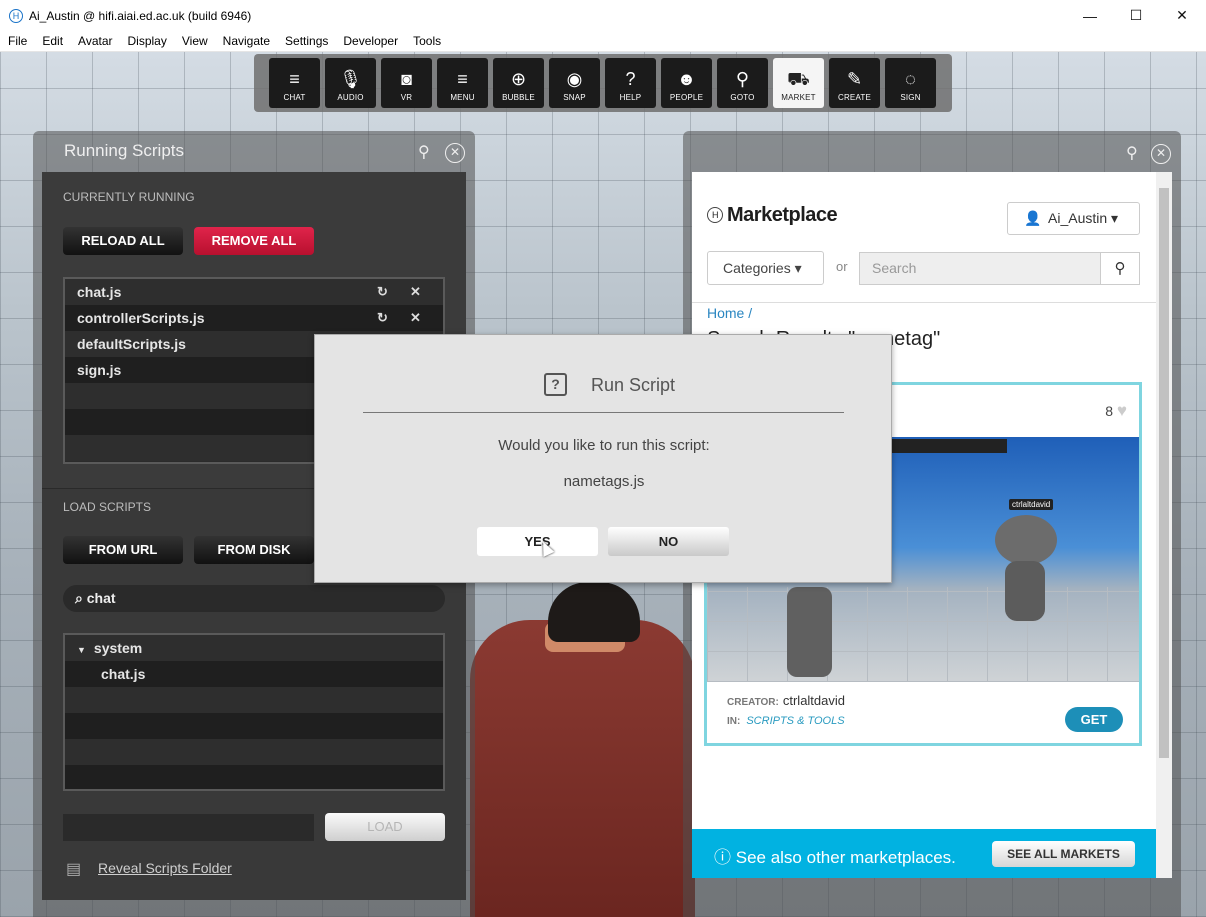 This screenshot has height=917, width=1206. Describe the element at coordinates (254, 674) in the screenshot. I see `tree-file: chat.js` at that location.